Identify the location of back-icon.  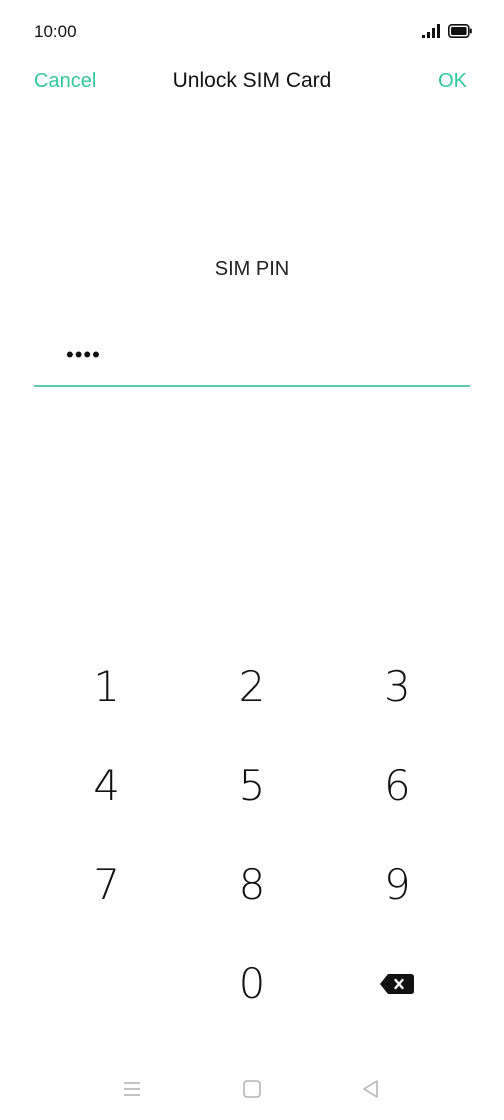
(370, 1089).